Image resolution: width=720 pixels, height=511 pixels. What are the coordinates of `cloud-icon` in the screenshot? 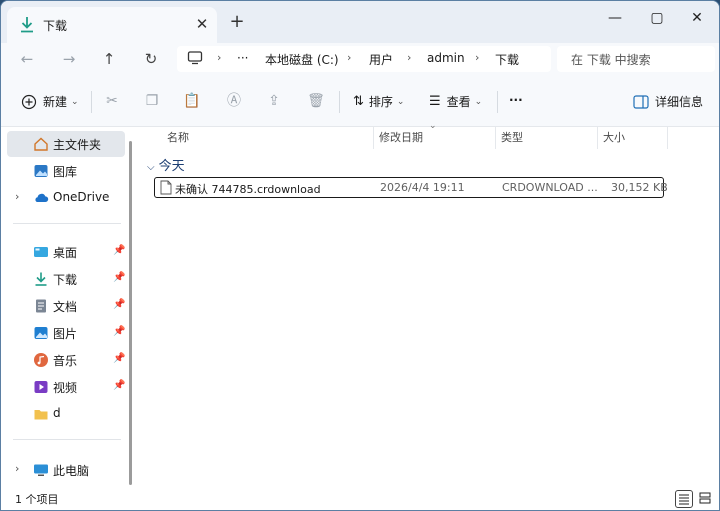 It's located at (42, 197).